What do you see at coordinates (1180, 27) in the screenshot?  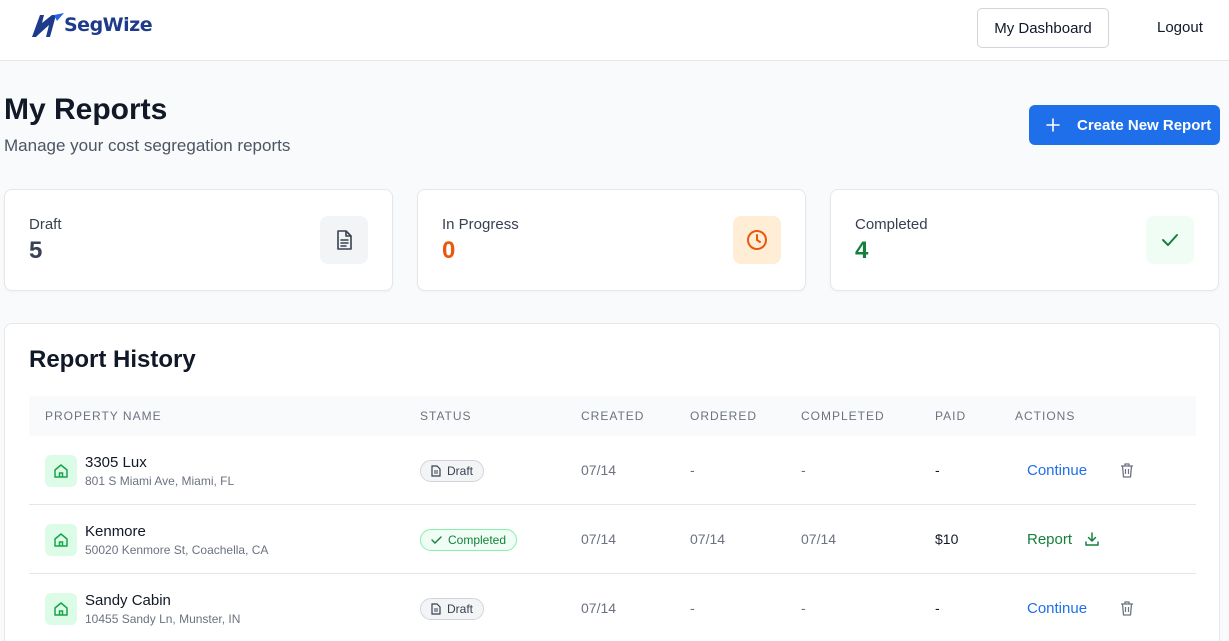 I see `logout-link: Logout` at bounding box center [1180, 27].